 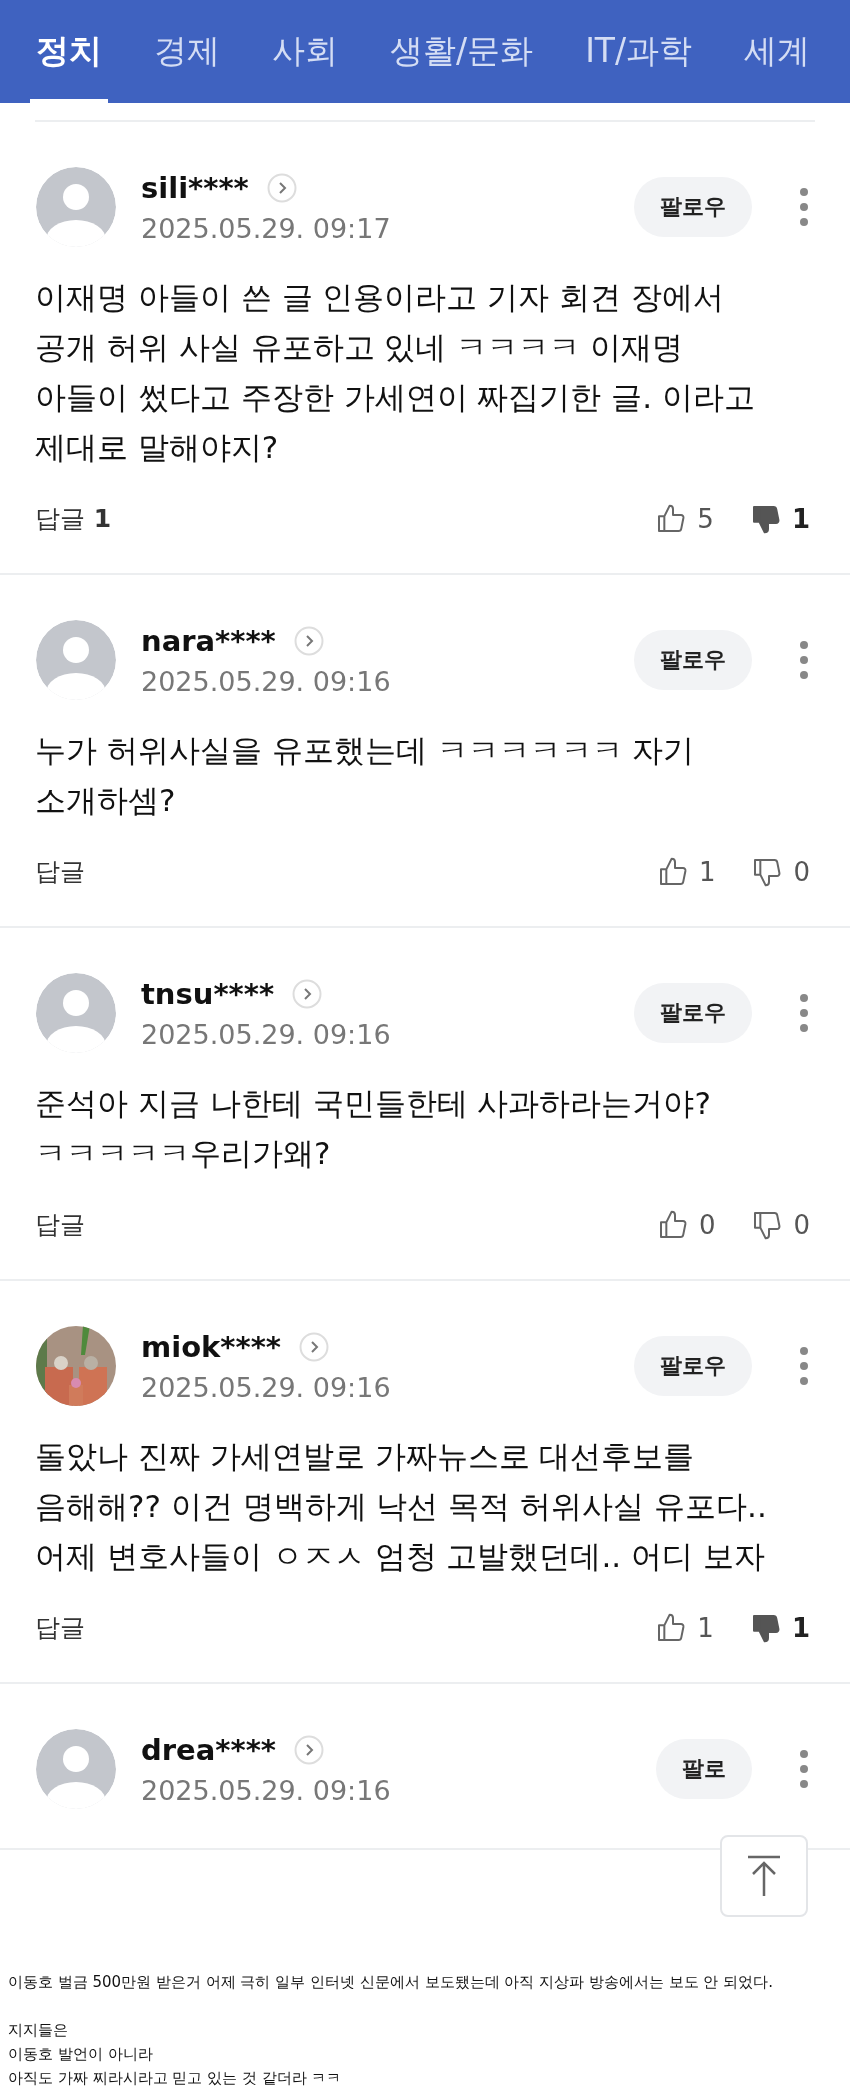 I want to click on like-button: 5, so click(x=684, y=518).